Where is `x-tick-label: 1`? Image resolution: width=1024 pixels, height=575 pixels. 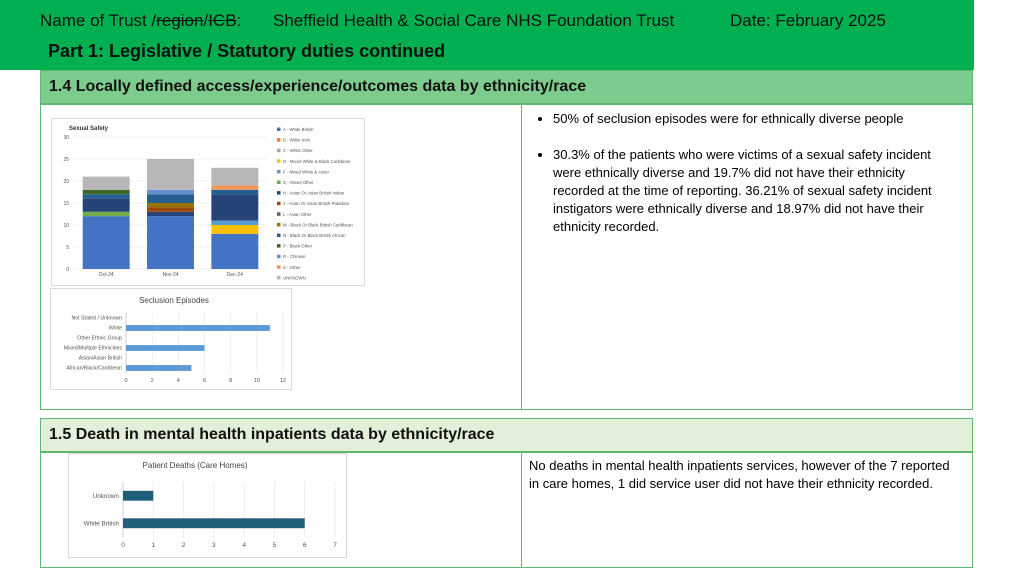 x-tick-label: 1 is located at coordinates (153, 545).